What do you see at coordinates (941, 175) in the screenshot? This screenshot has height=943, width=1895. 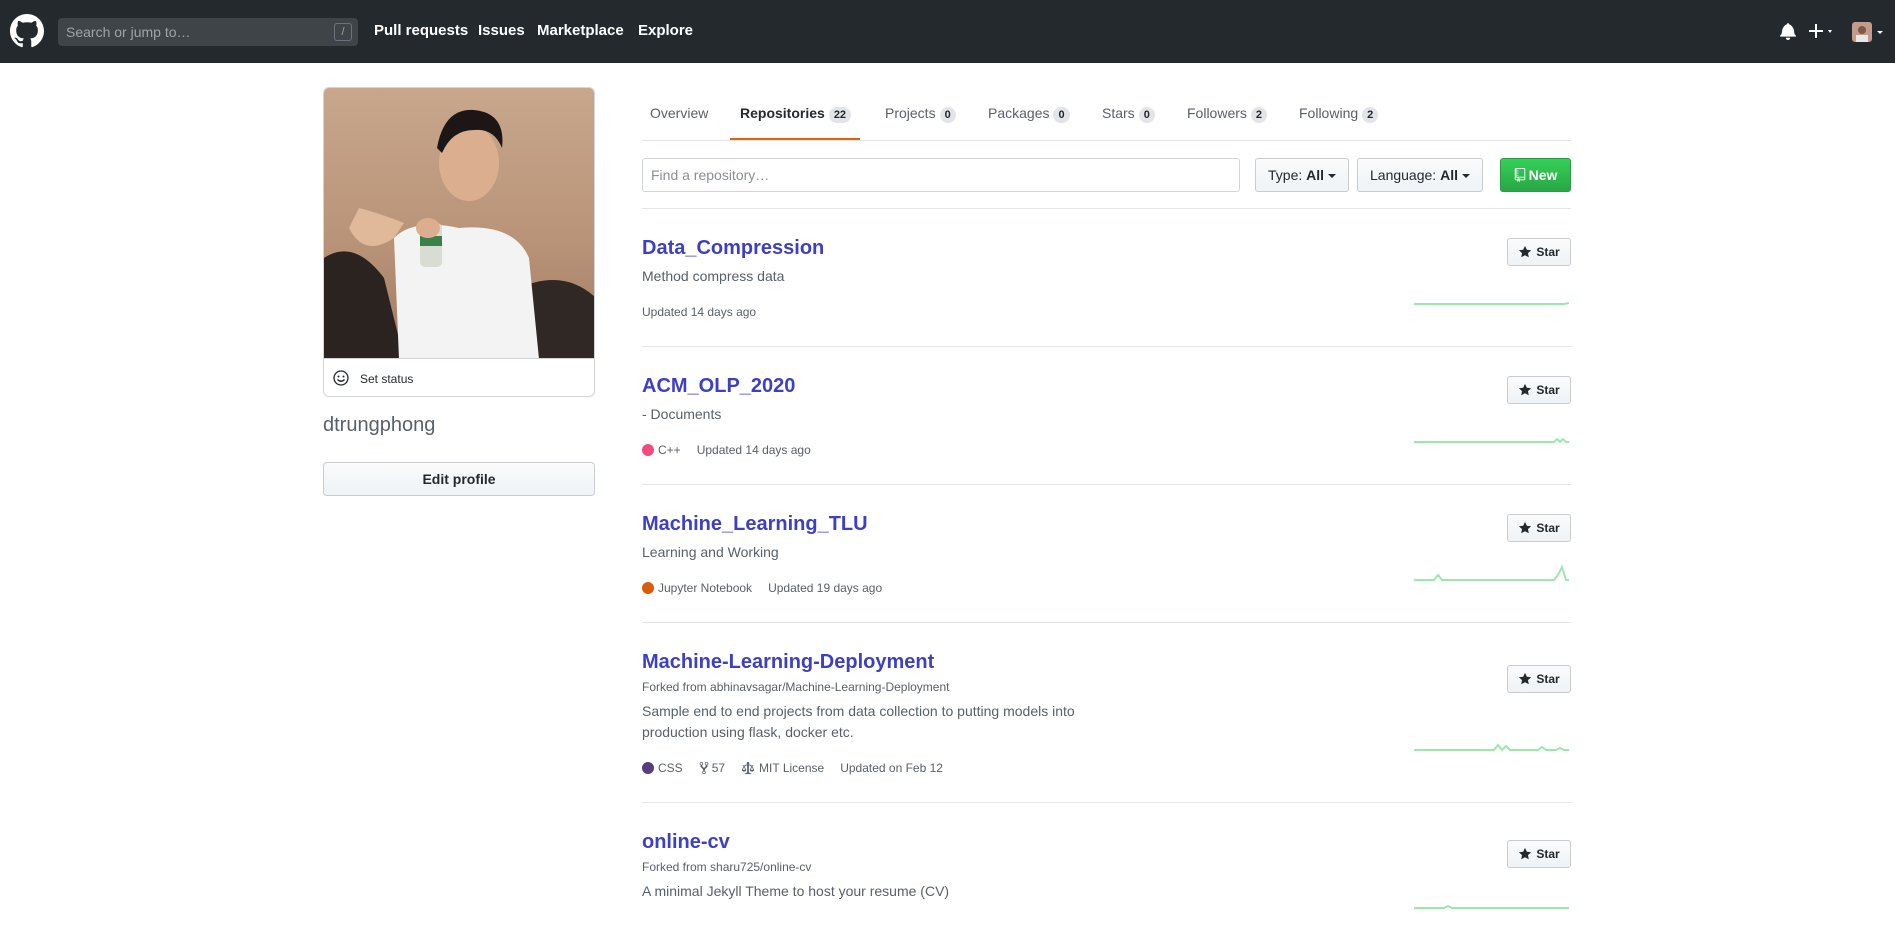 I see `find-repository-input` at bounding box center [941, 175].